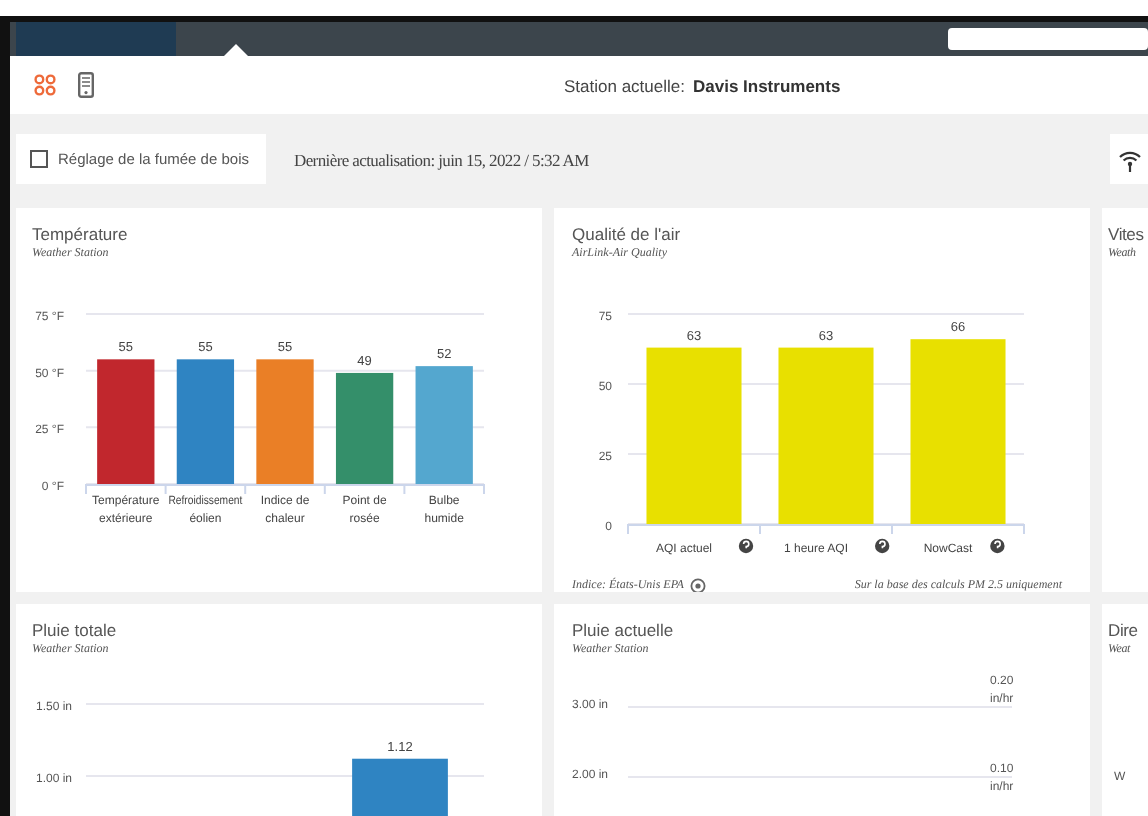  What do you see at coordinates (624, 630) in the screenshot?
I see `card-title: Pluie actuelle` at bounding box center [624, 630].